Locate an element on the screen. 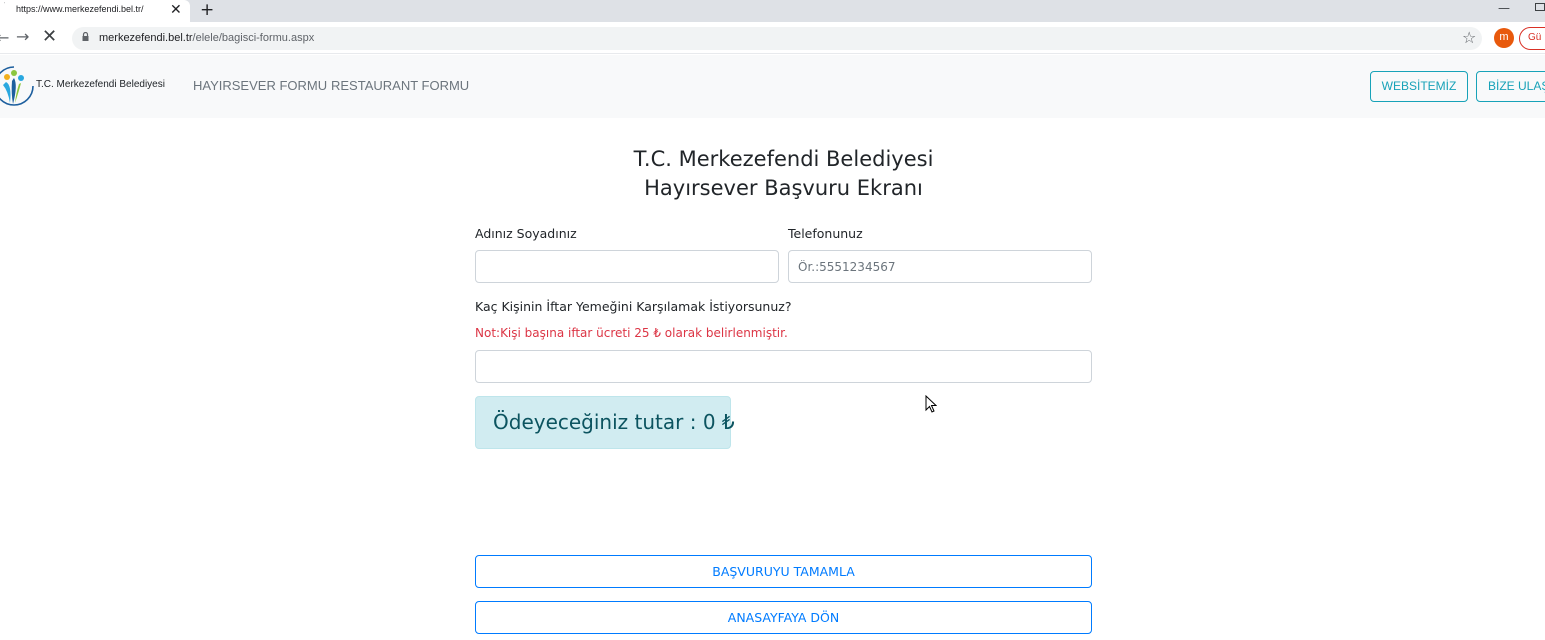 This screenshot has height=640, width=1545. minimize-icon: — is located at coordinates (1504, 8).